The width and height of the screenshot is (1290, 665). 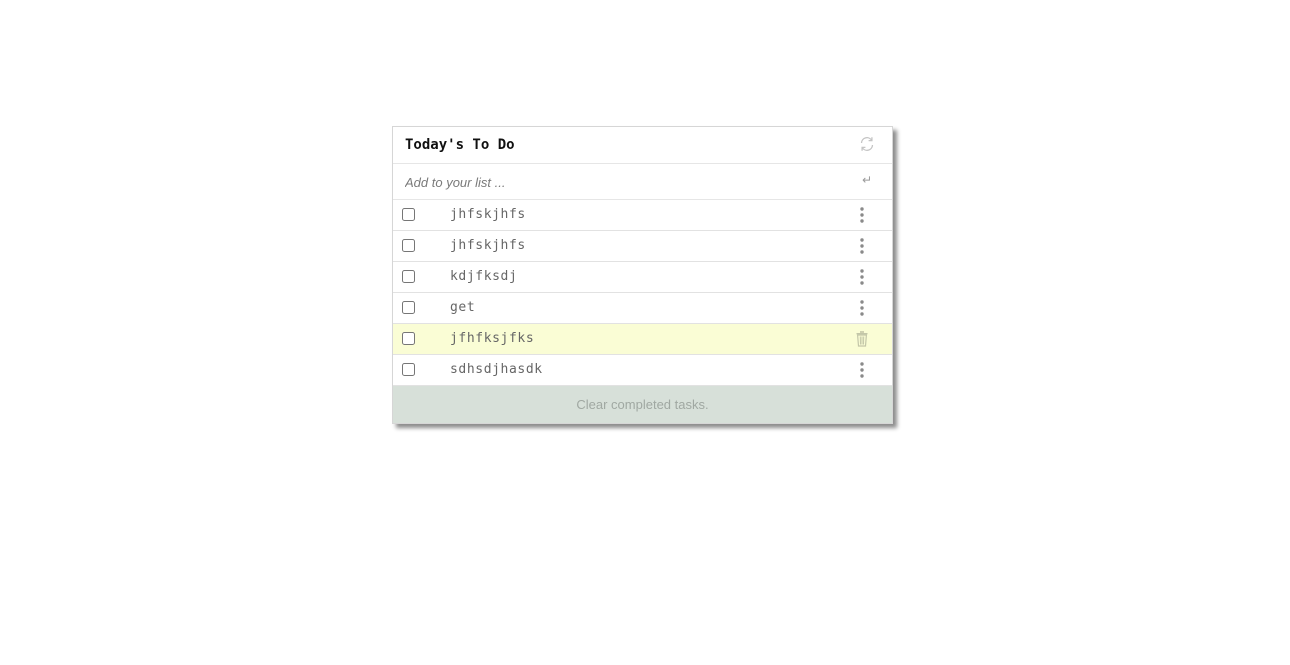 I want to click on clear-completed-label: Clear completed tasks., so click(x=642, y=404).